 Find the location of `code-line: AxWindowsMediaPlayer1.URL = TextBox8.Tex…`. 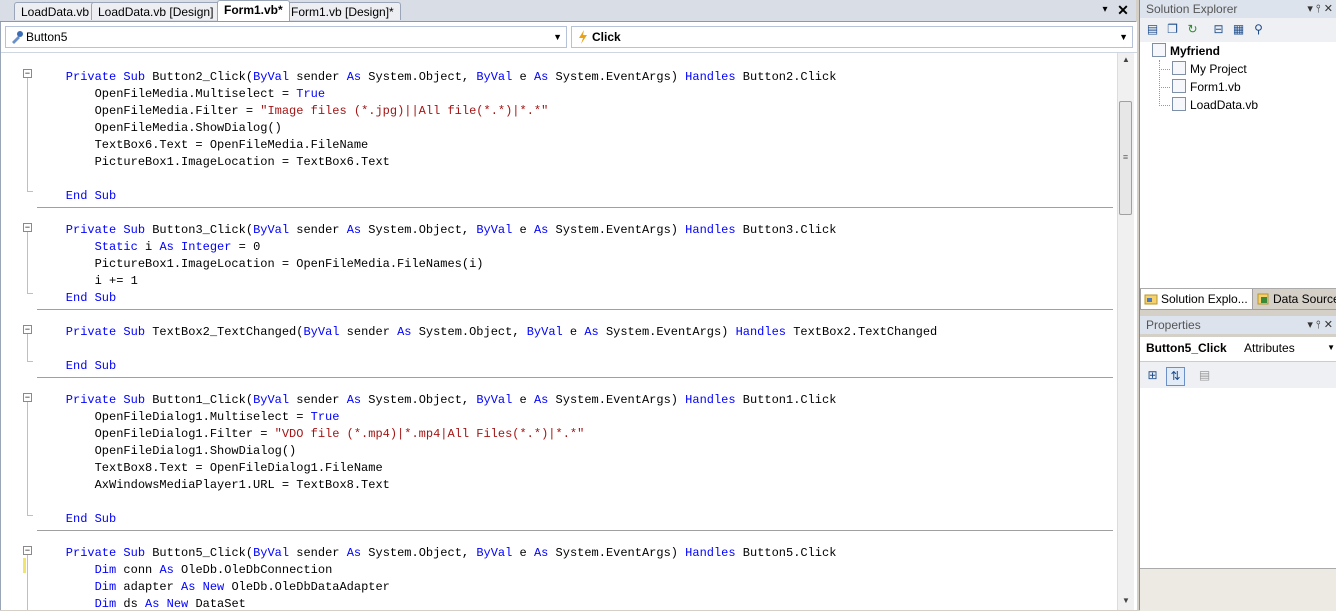

code-line: AxWindowsMediaPlayer1.URL = TextBox8.Tex… is located at coordinates (213, 485).